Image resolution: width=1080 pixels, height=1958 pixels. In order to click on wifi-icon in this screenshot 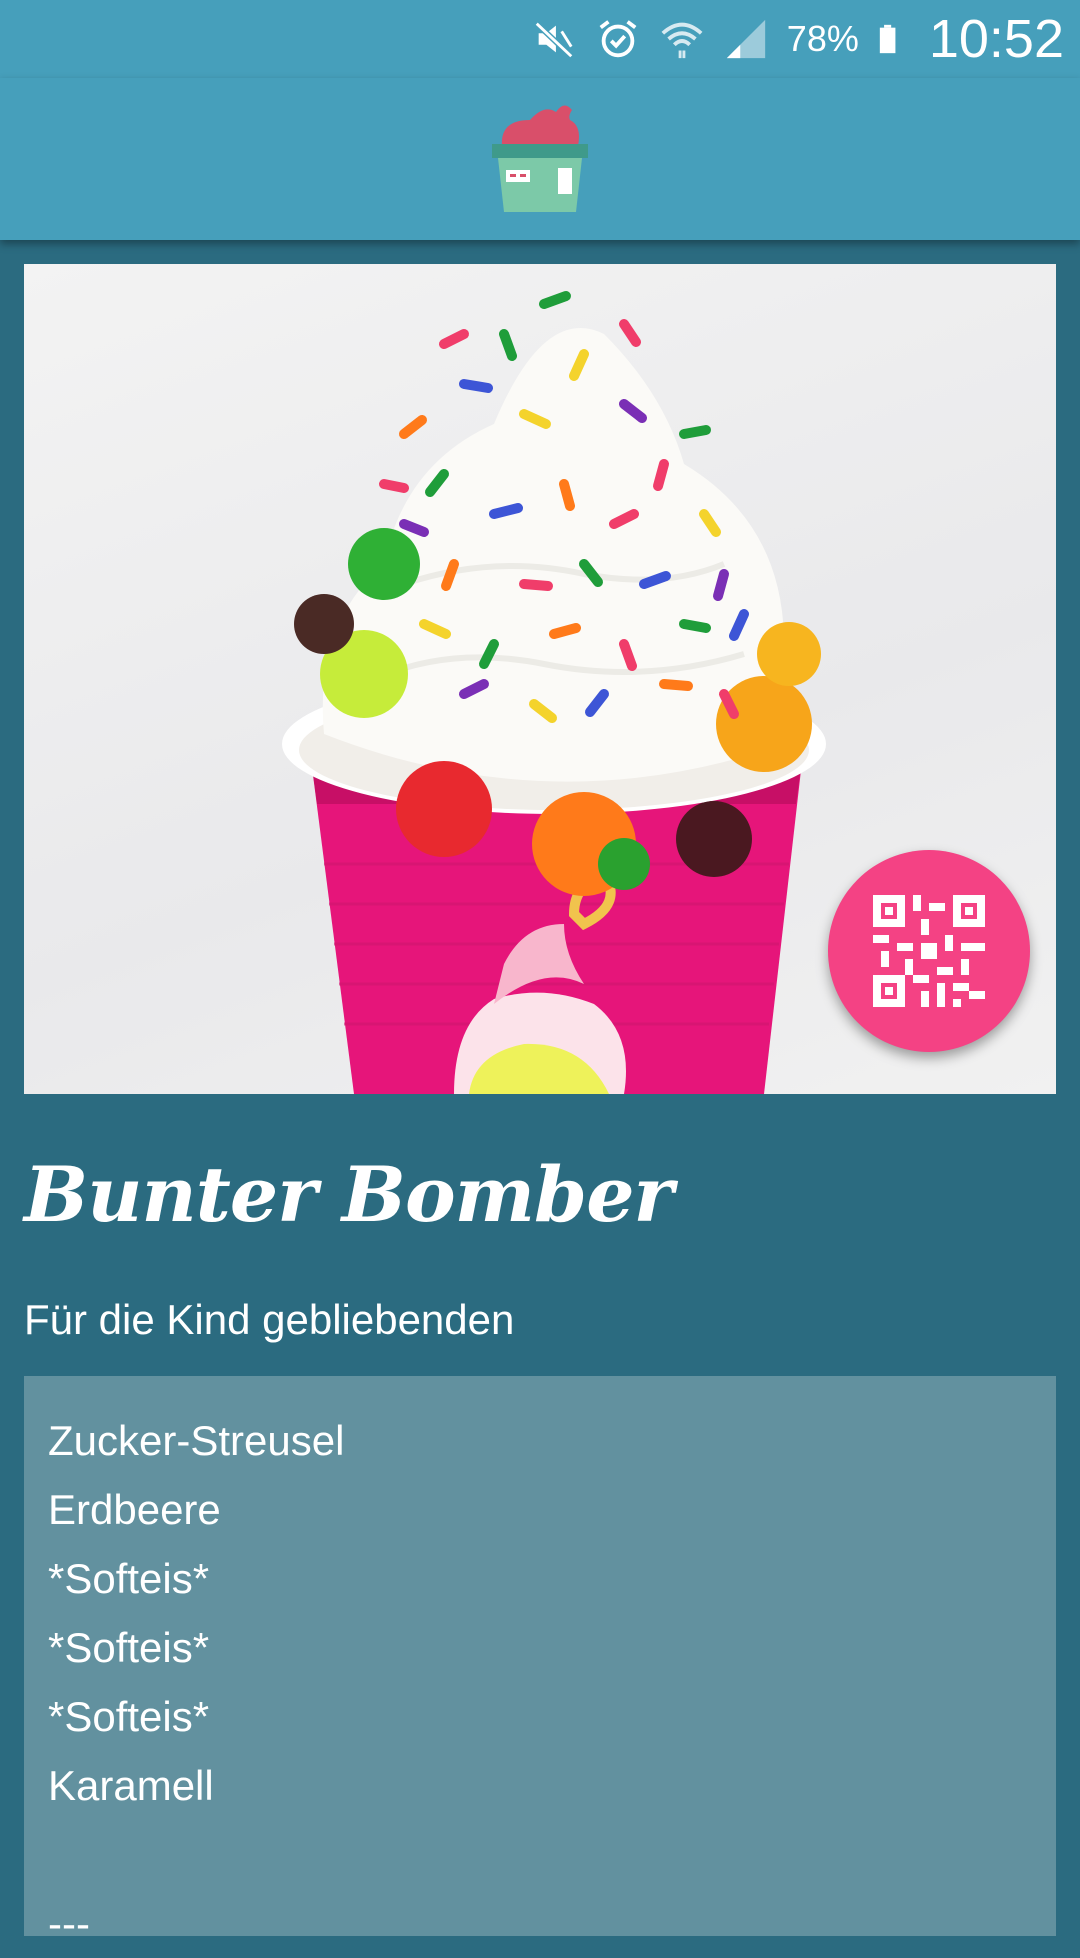, I will do `click(682, 40)`.